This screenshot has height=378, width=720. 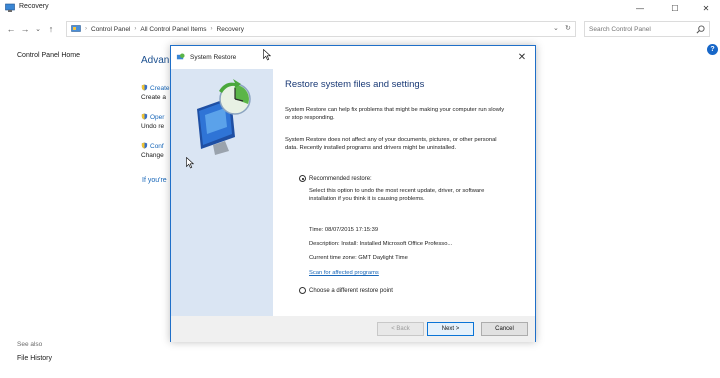 I want to click on dialog-heading: Restore system files and settings, so click(x=355, y=84).